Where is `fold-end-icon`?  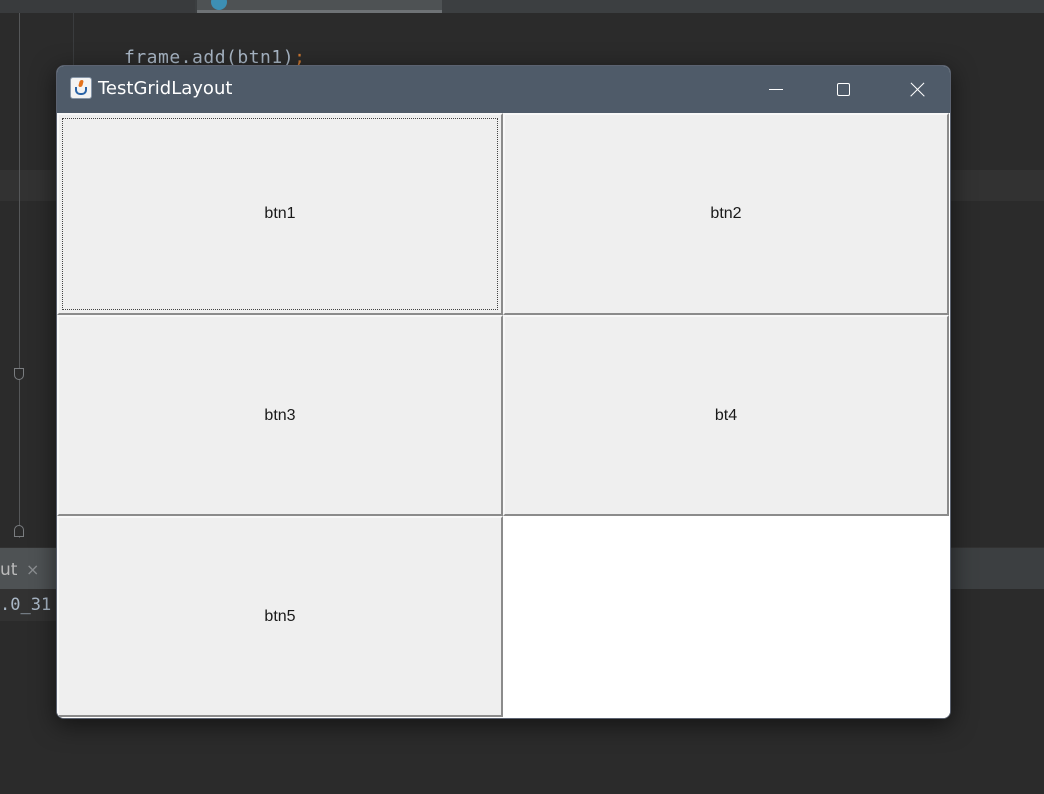
fold-end-icon is located at coordinates (19, 374).